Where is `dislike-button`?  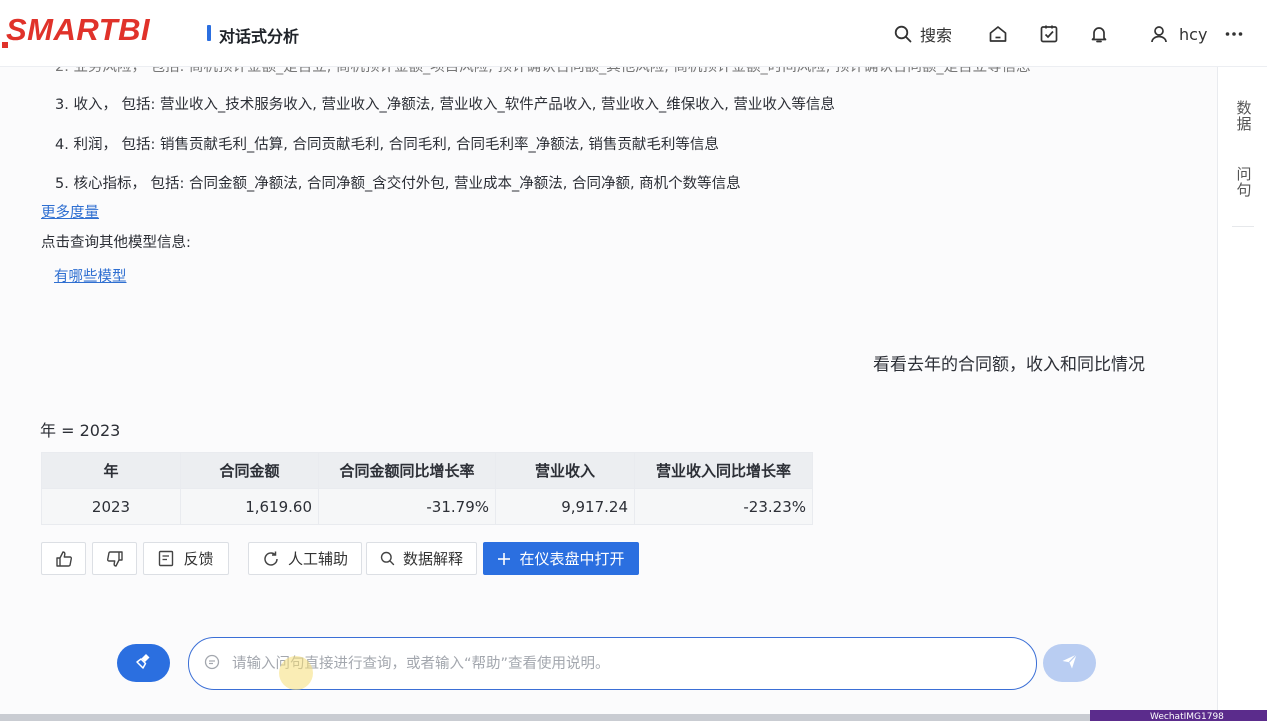
dislike-button is located at coordinates (114, 558).